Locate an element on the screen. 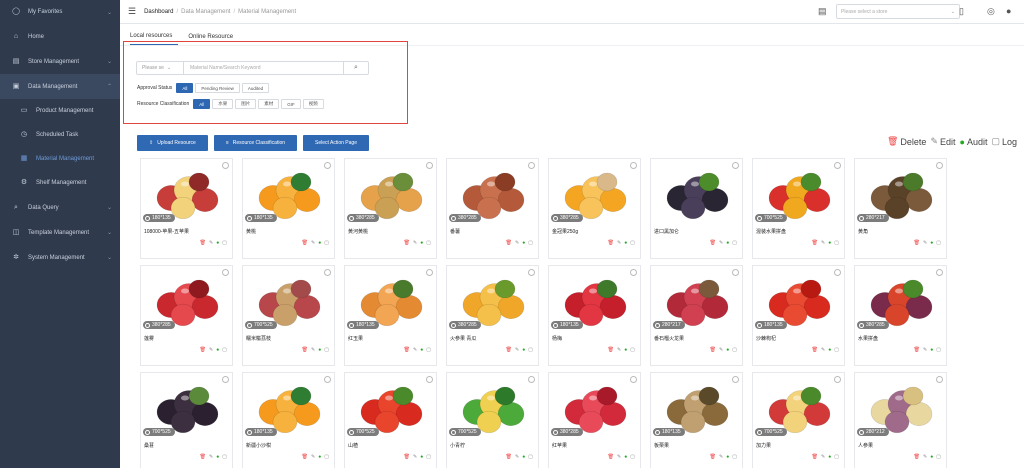 The height and width of the screenshot is (468, 1024). material-card: 380*285 金冠果250g 🗑 ✎ ● ▢ is located at coordinates (594, 208).